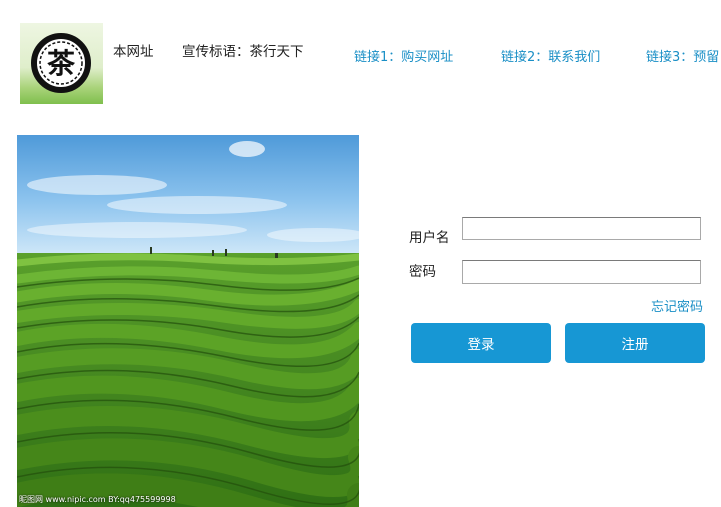 The height and width of the screenshot is (507, 721). What do you see at coordinates (635, 343) in the screenshot?
I see `register-button: 注册` at bounding box center [635, 343].